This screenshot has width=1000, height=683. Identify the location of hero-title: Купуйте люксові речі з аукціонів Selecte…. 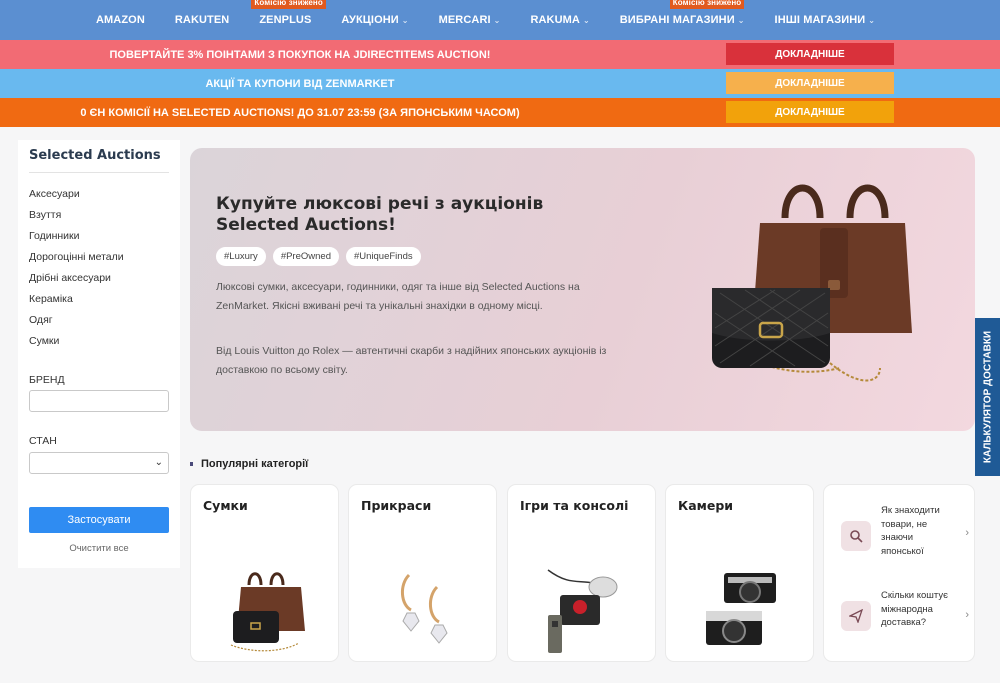
(380, 214).